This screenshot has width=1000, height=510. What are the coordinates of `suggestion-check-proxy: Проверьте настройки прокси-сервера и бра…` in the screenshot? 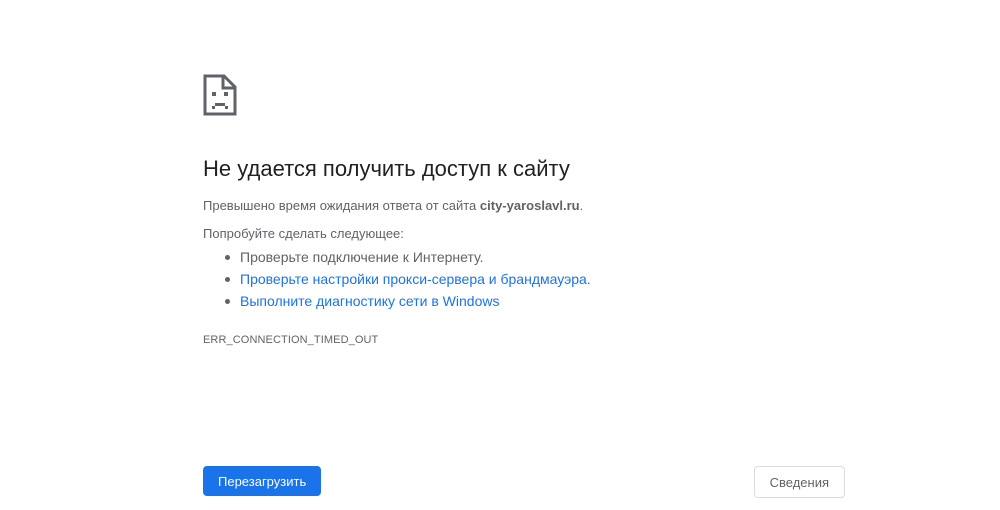 It's located at (534, 279).